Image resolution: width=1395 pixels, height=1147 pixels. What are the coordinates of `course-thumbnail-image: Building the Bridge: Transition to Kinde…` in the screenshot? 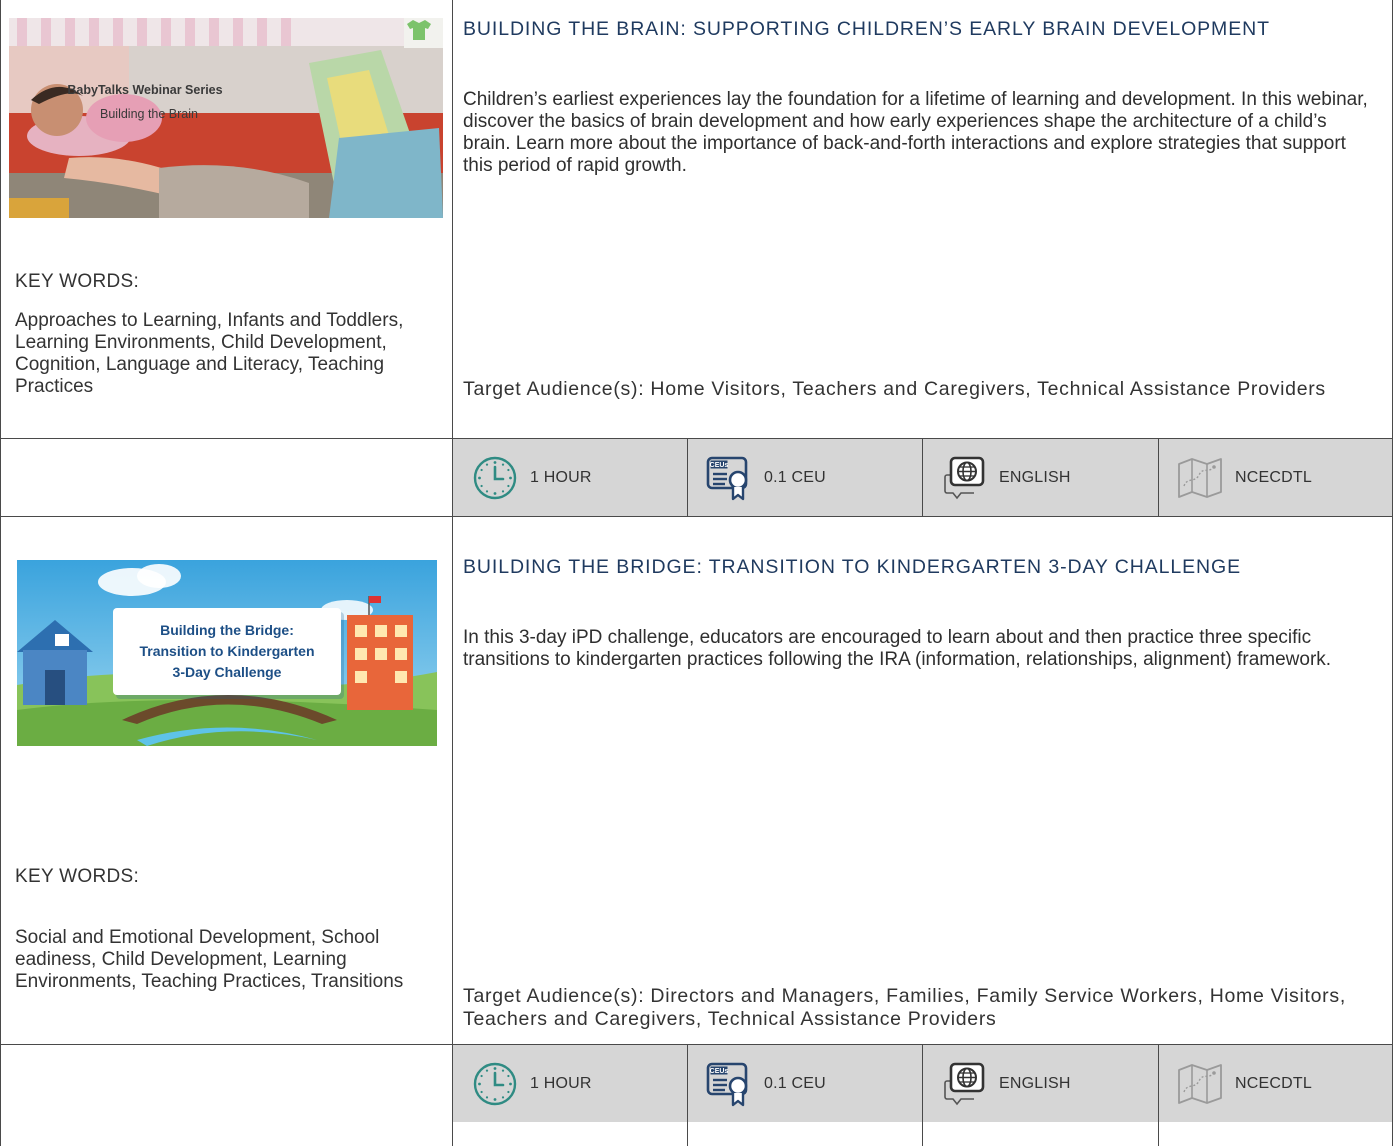 It's located at (227, 653).